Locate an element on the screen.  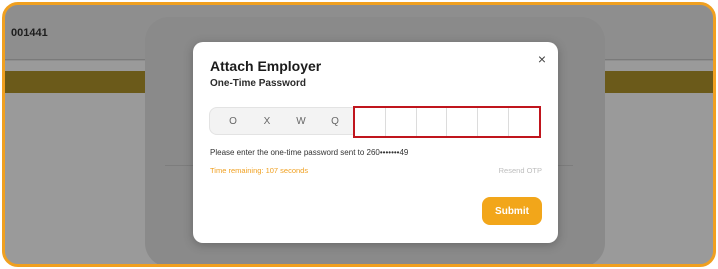
otp-prefix-char: W is located at coordinates (301, 121).